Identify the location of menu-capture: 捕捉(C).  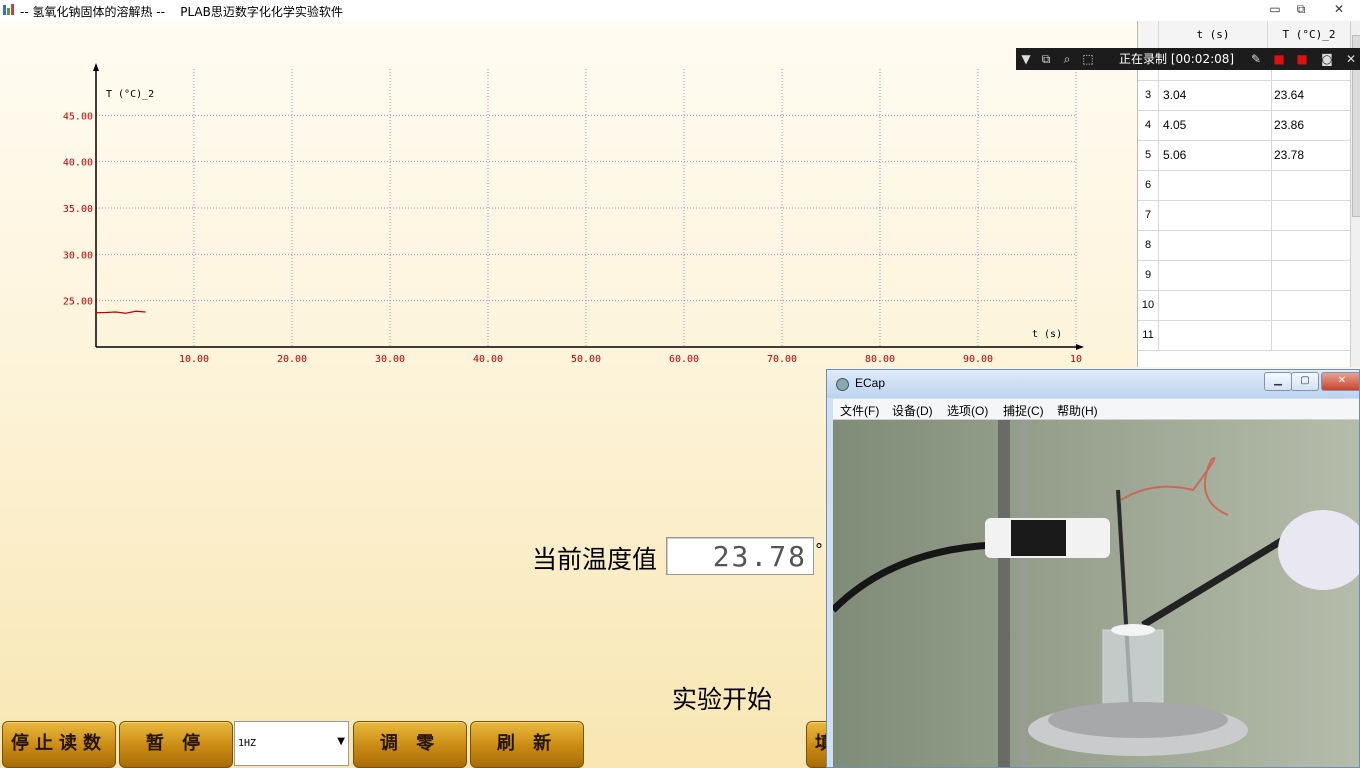
(1023, 410).